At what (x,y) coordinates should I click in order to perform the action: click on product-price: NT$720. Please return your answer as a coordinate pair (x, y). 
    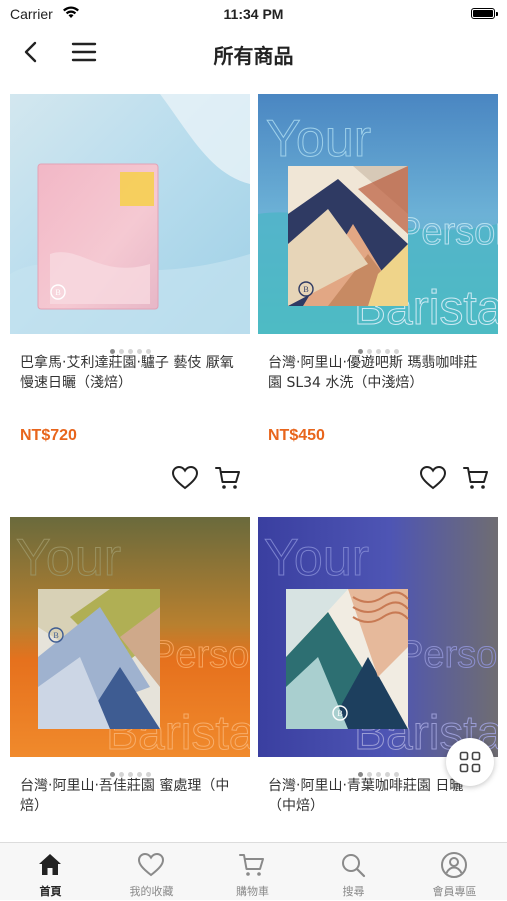
    Looking at the image, I should click on (48, 435).